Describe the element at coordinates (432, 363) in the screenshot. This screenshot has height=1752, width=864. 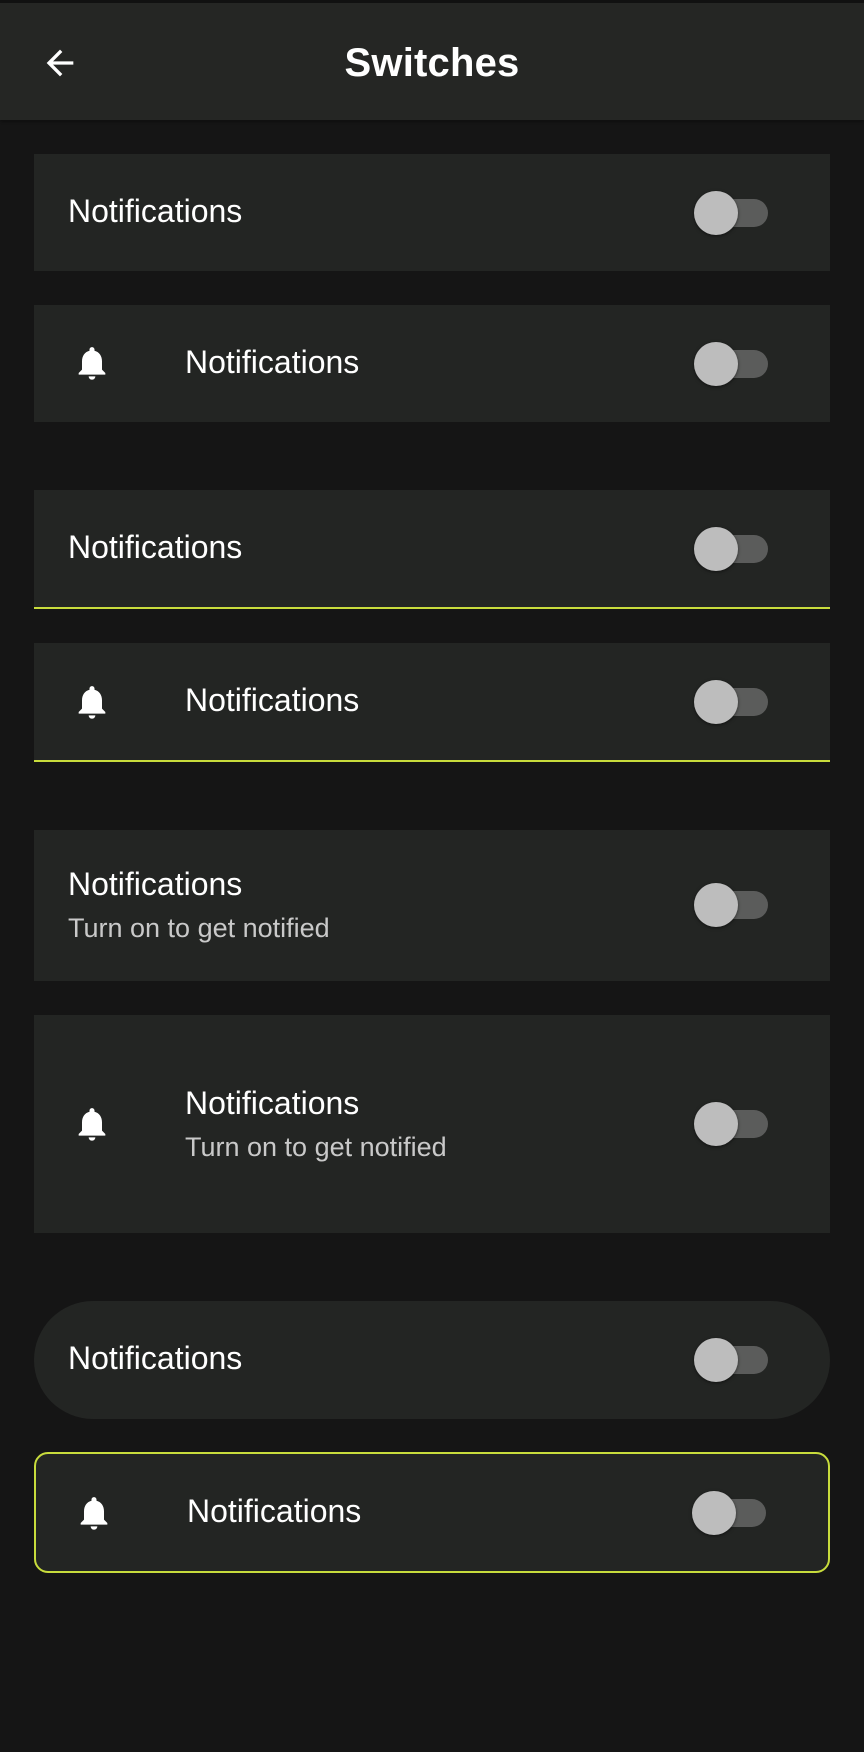
I see `notifications-tile-2: Notifications` at that location.